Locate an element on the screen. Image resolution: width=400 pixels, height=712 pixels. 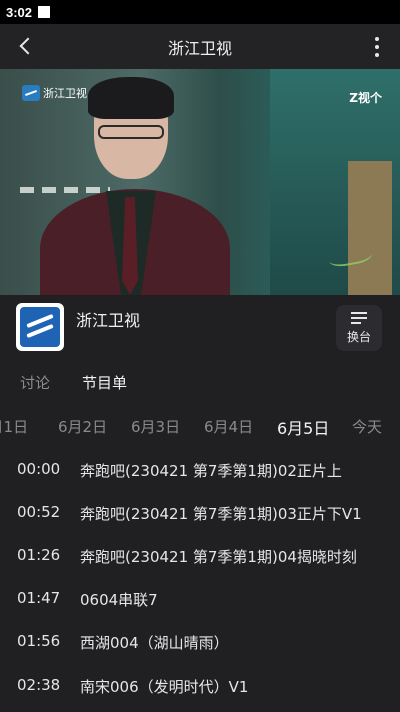
date-item: 6月1日 is located at coordinates (14, 426).